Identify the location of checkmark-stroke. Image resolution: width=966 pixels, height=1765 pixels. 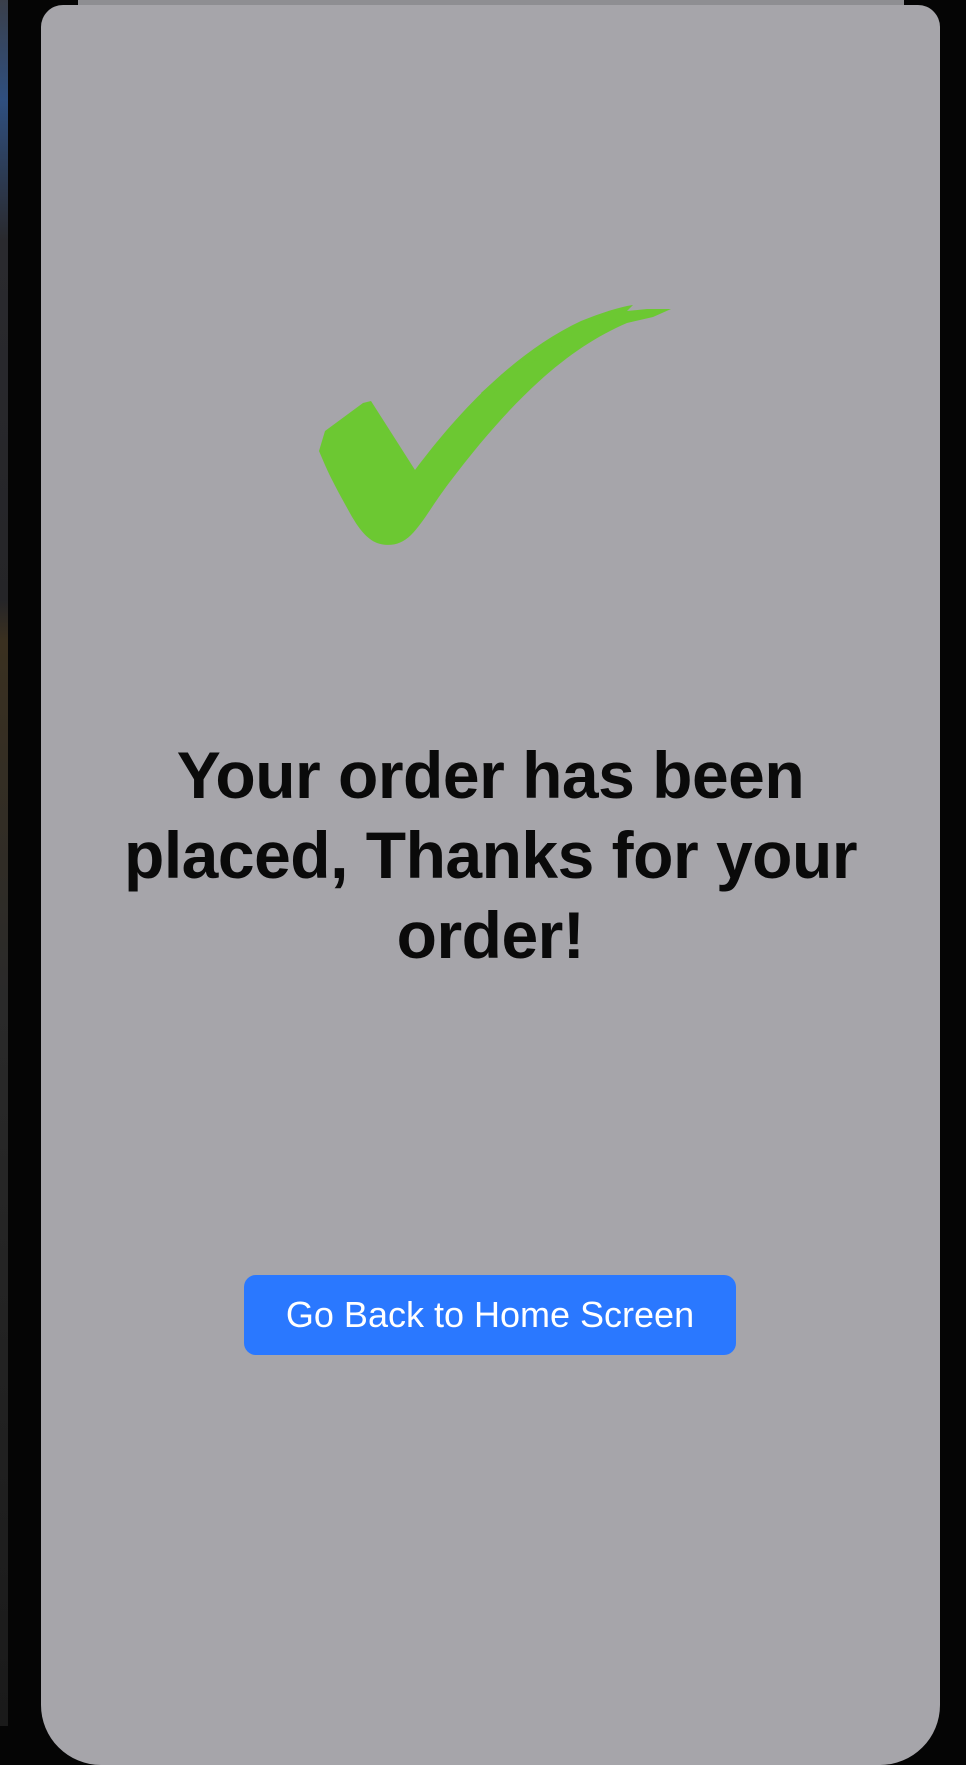
(495, 425).